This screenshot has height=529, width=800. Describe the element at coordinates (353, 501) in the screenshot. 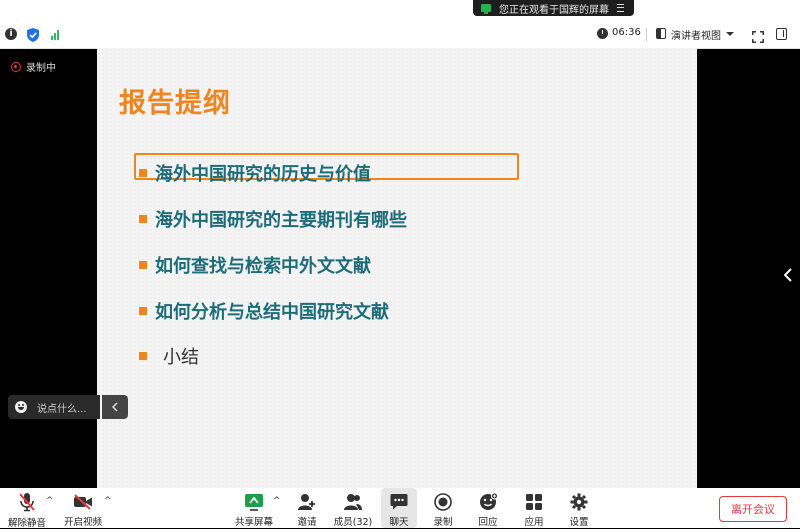

I see `participants-icon` at that location.